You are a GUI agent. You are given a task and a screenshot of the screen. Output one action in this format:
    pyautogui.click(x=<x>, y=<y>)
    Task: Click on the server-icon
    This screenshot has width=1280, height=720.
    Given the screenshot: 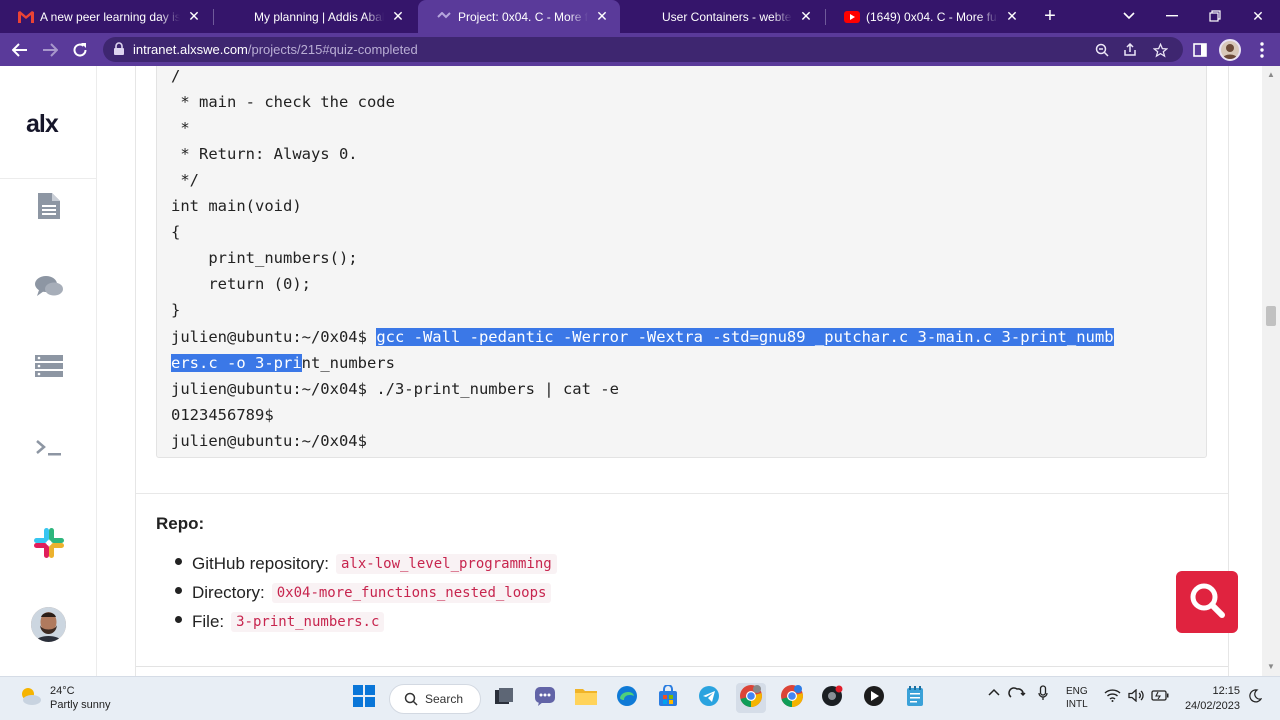 What is the action you would take?
    pyautogui.click(x=49, y=368)
    